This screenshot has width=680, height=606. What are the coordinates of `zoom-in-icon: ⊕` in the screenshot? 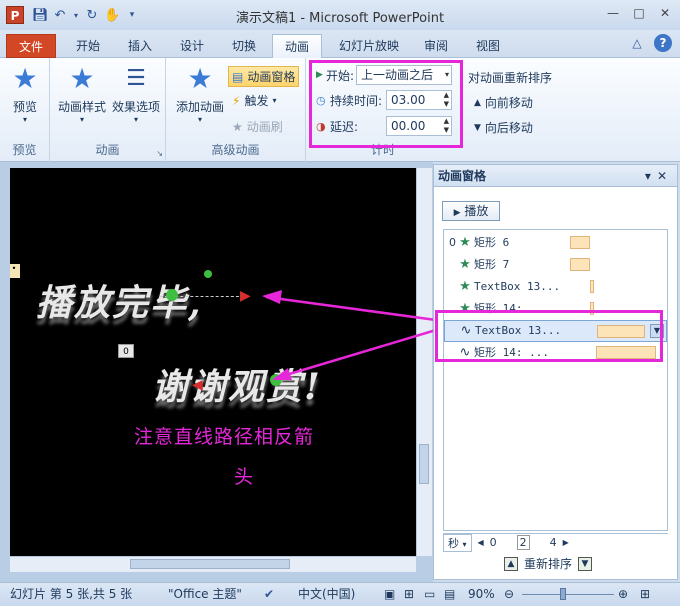 It's located at (623, 594).